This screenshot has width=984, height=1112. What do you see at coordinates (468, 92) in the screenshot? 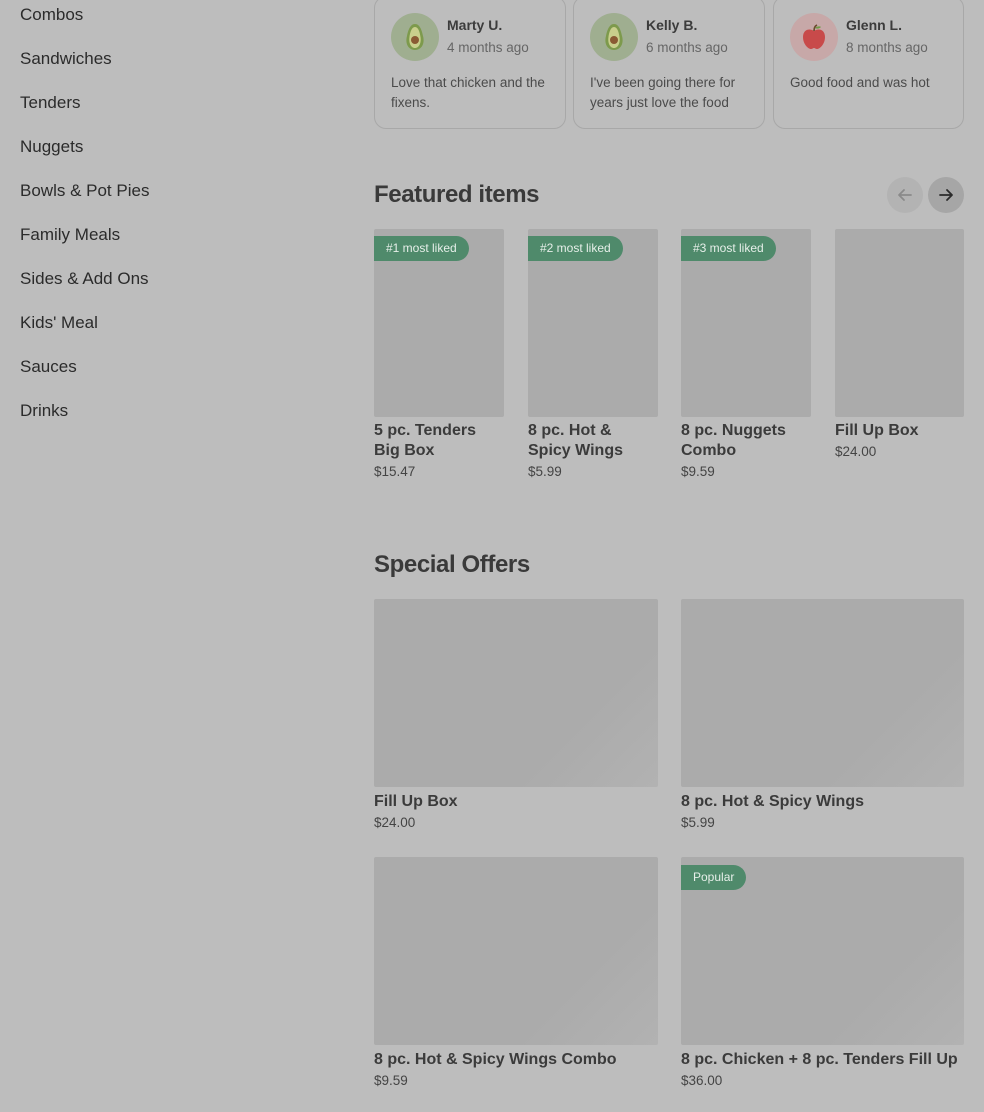
I see `review-text: Love that chicken and the fixens.` at bounding box center [468, 92].